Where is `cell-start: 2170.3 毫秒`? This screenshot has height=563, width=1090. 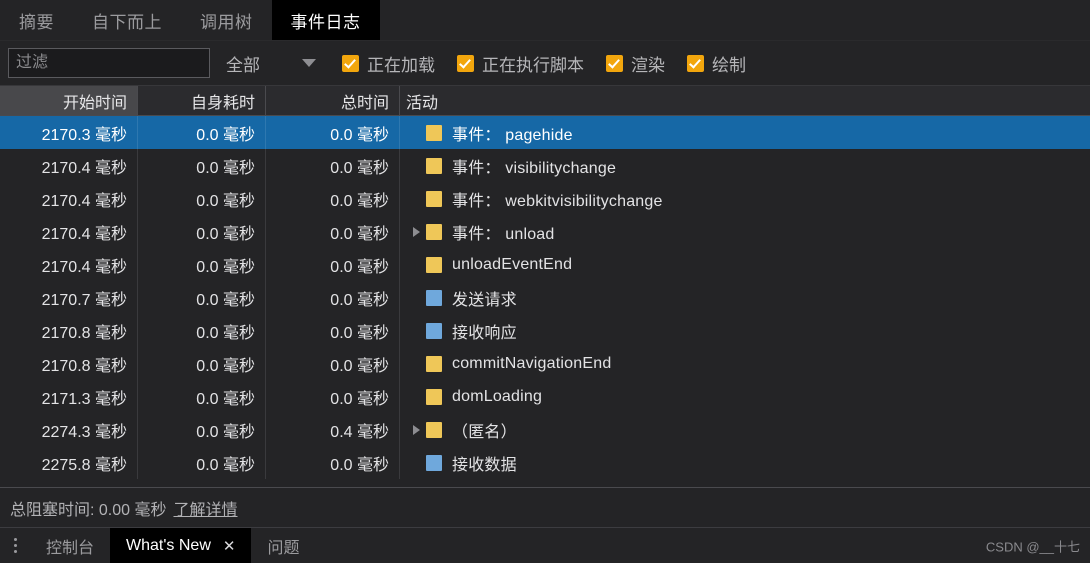 cell-start: 2170.3 毫秒 is located at coordinates (69, 132).